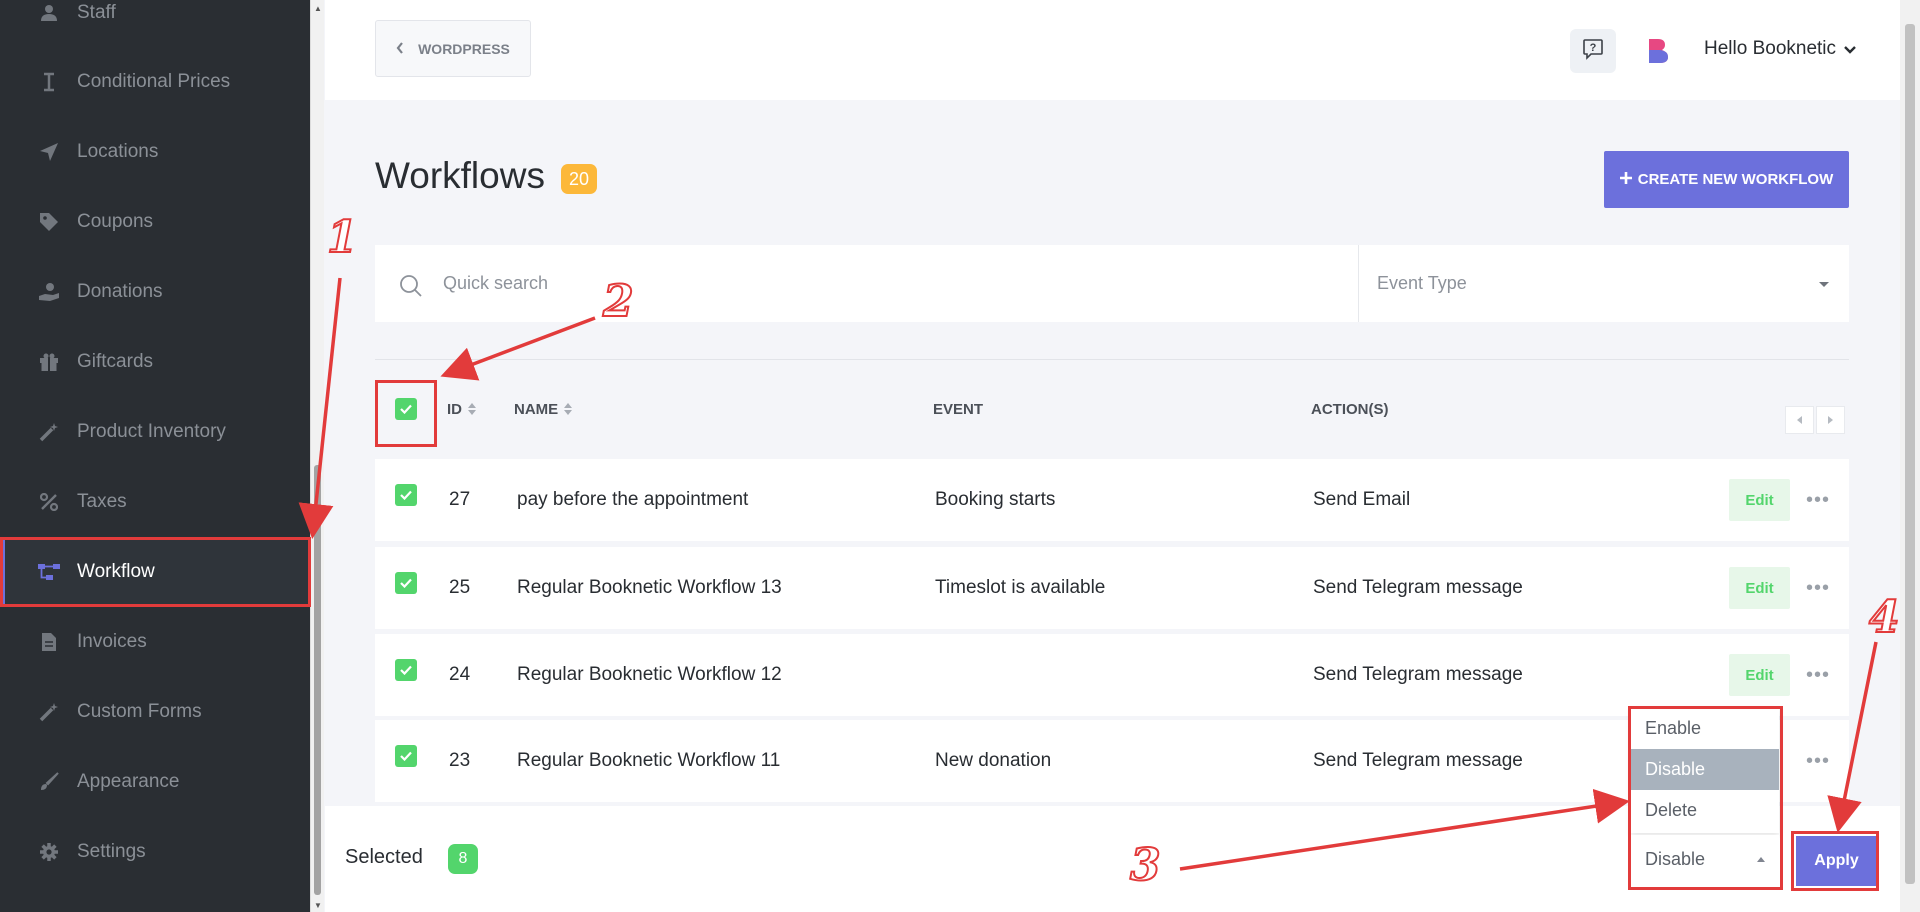 The height and width of the screenshot is (912, 1920). What do you see at coordinates (995, 499) in the screenshot?
I see `row-event: Booking starts` at bounding box center [995, 499].